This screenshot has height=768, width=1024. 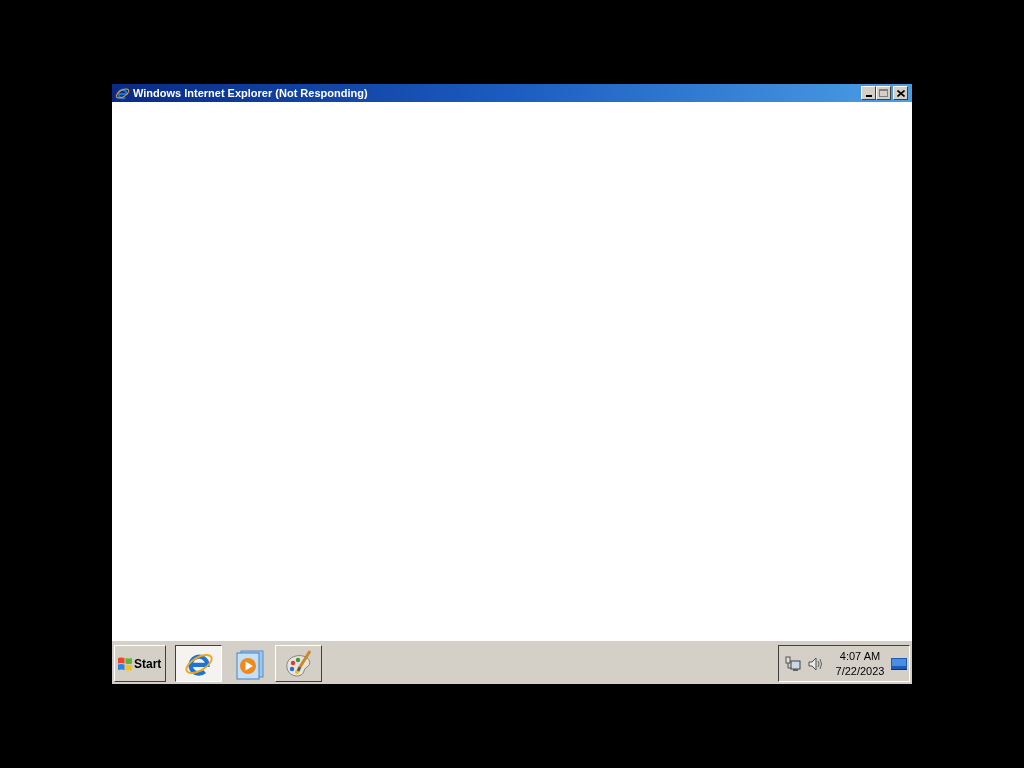 I want to click on network-icon, so click(x=793, y=663).